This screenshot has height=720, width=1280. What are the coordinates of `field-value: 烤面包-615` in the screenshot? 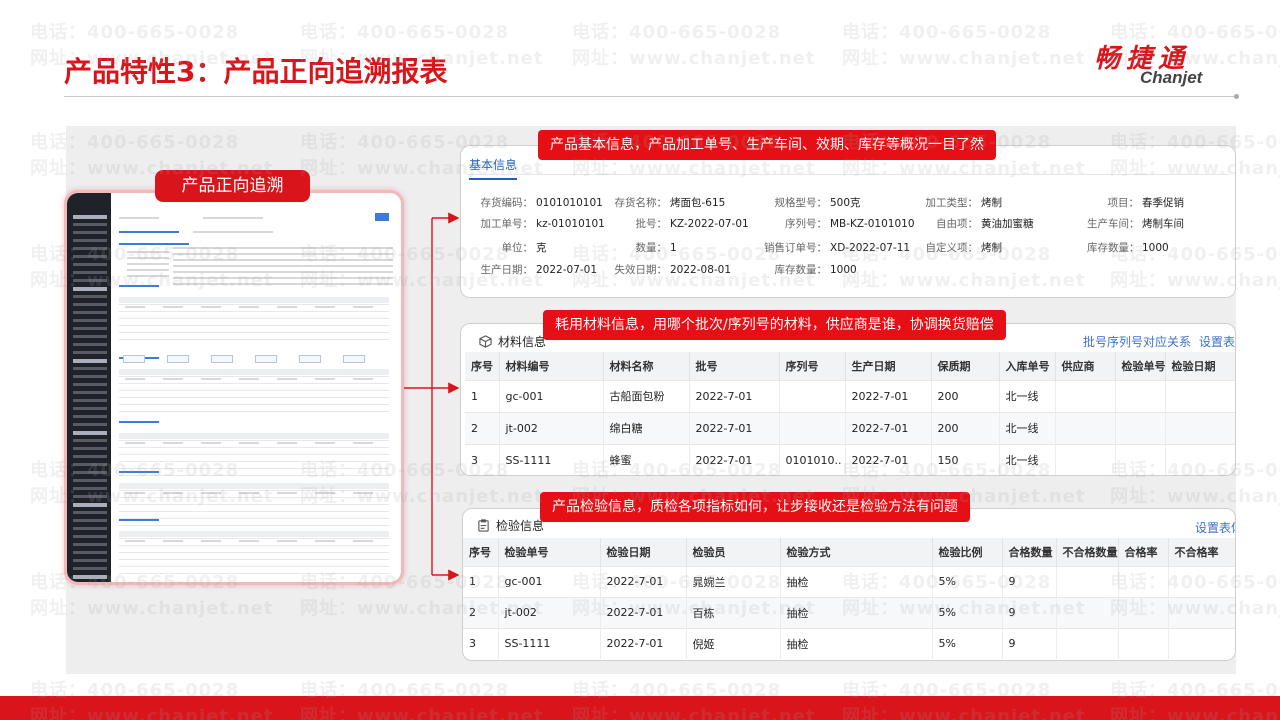 It's located at (698, 203).